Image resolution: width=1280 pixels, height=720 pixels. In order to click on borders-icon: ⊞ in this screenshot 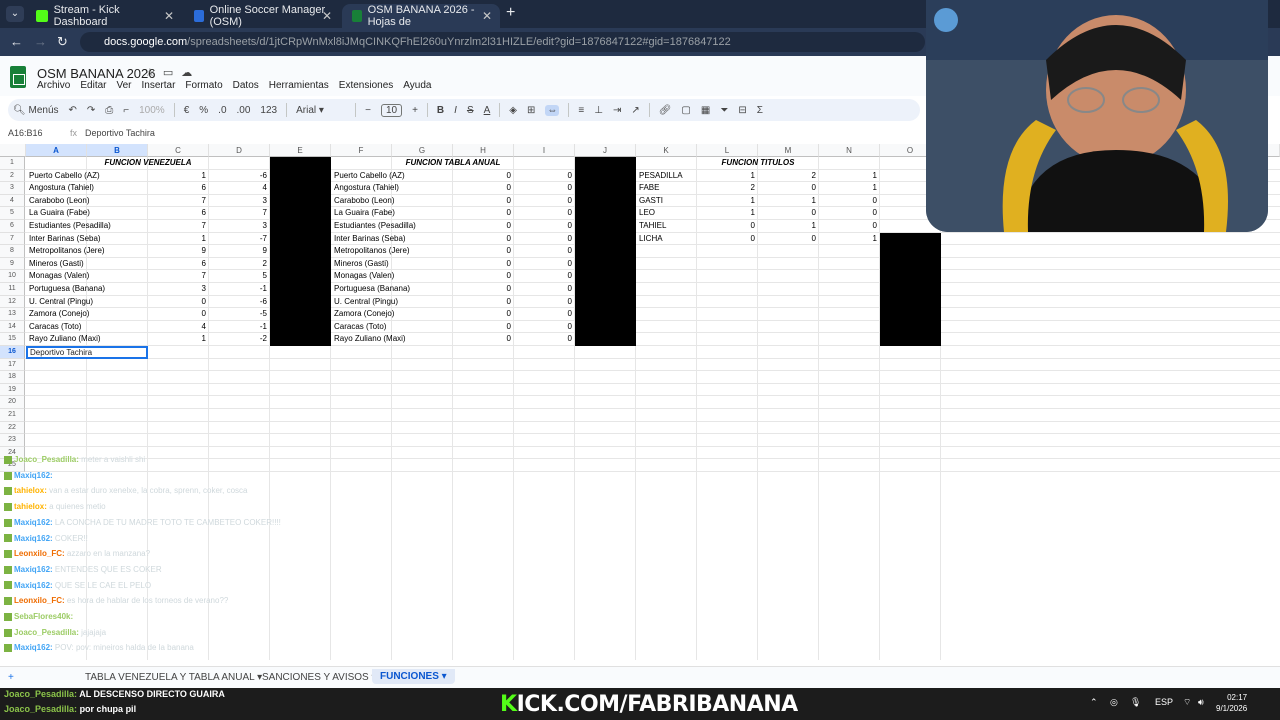, I will do `click(531, 110)`.